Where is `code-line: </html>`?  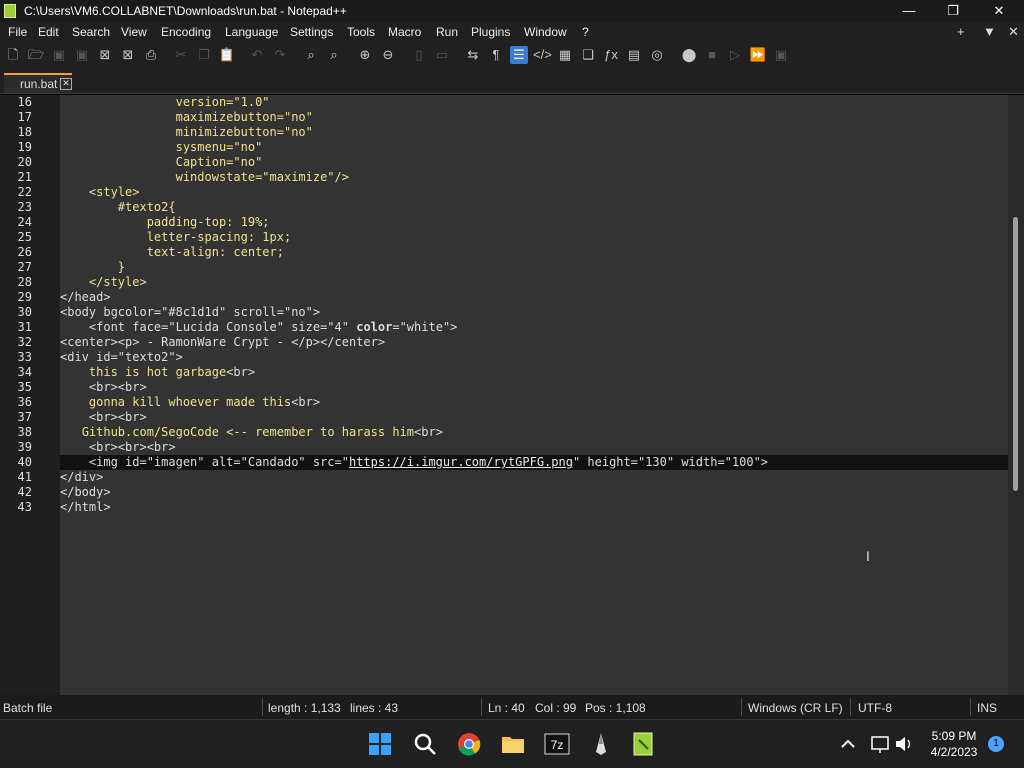 code-line: </html> is located at coordinates (534, 507).